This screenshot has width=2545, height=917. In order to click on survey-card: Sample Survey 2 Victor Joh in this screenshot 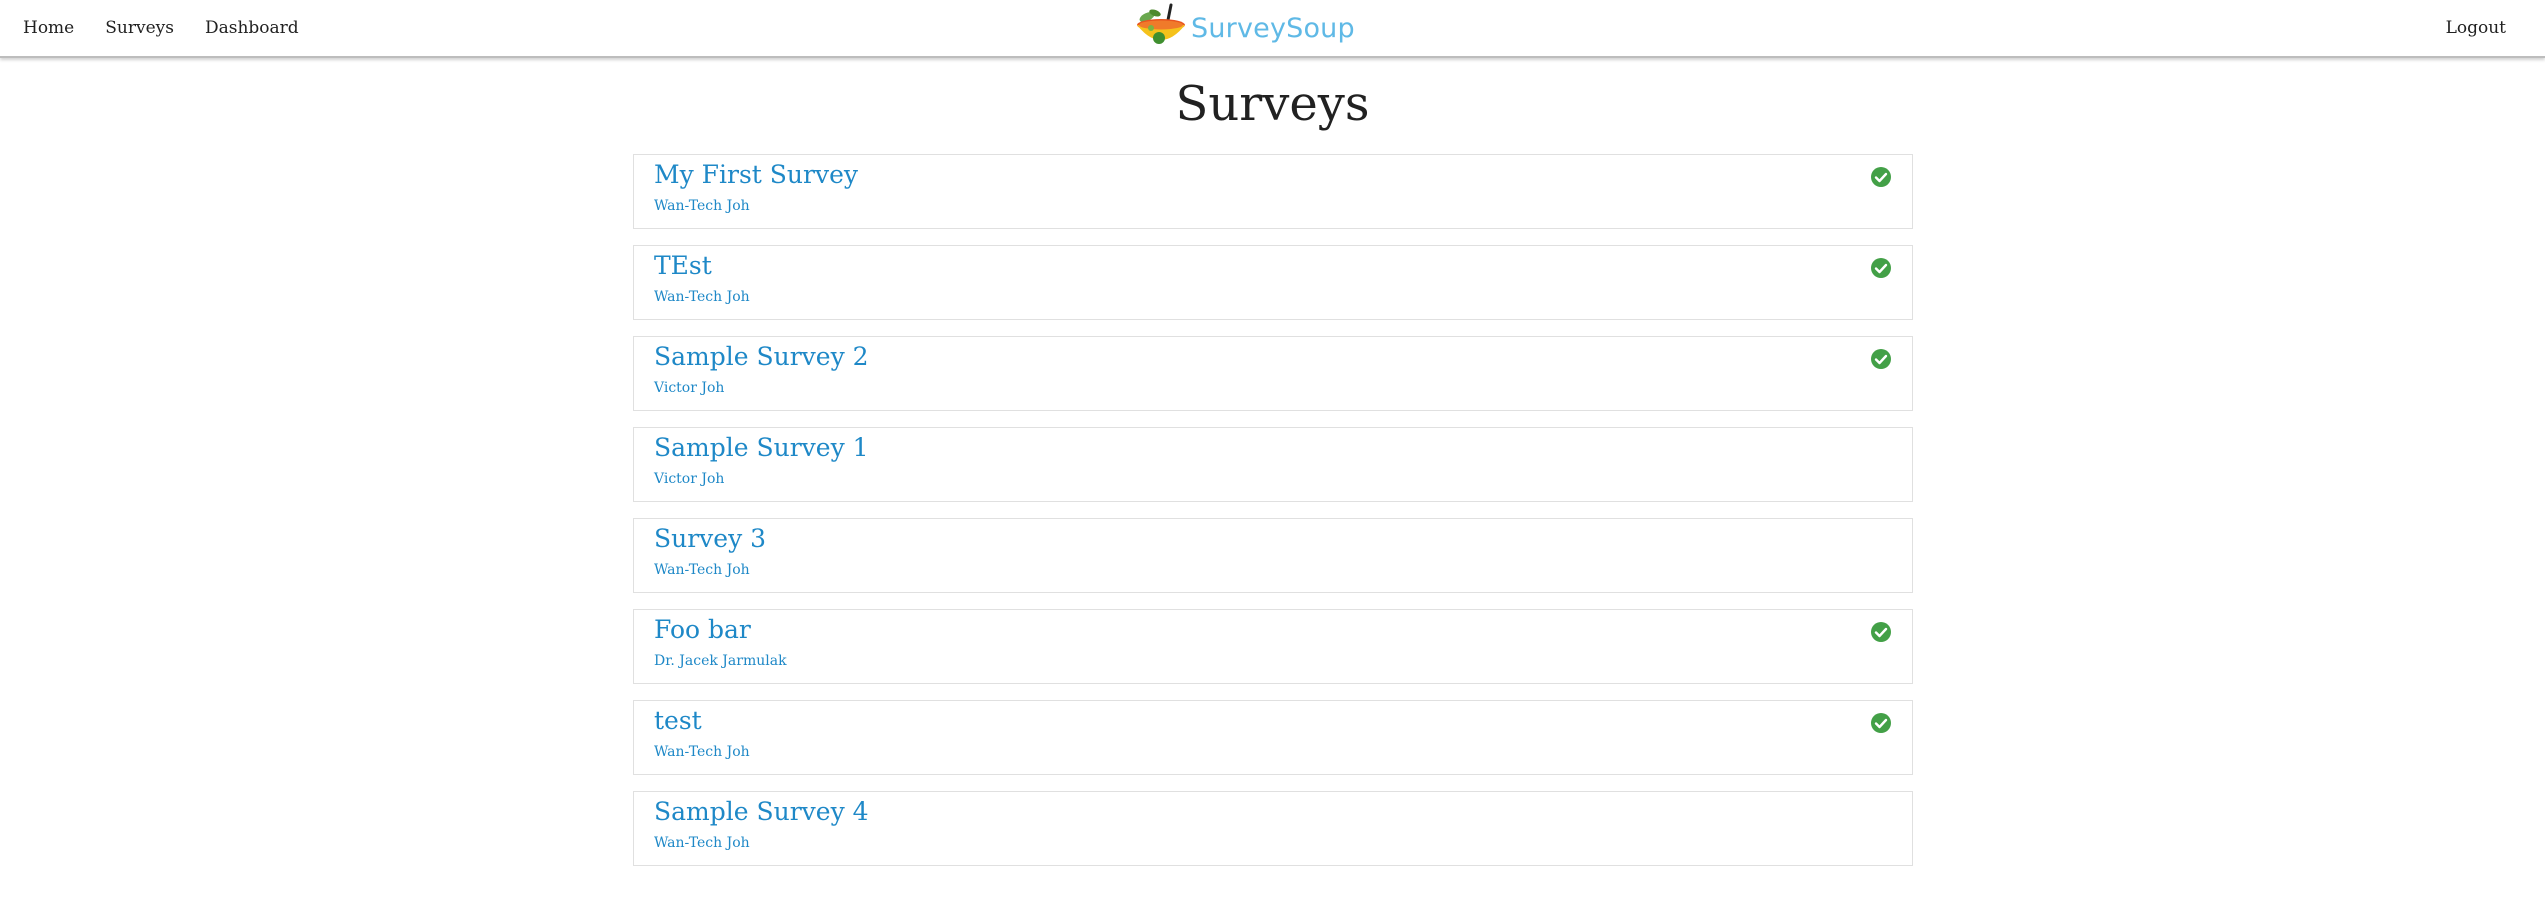, I will do `click(1273, 373)`.